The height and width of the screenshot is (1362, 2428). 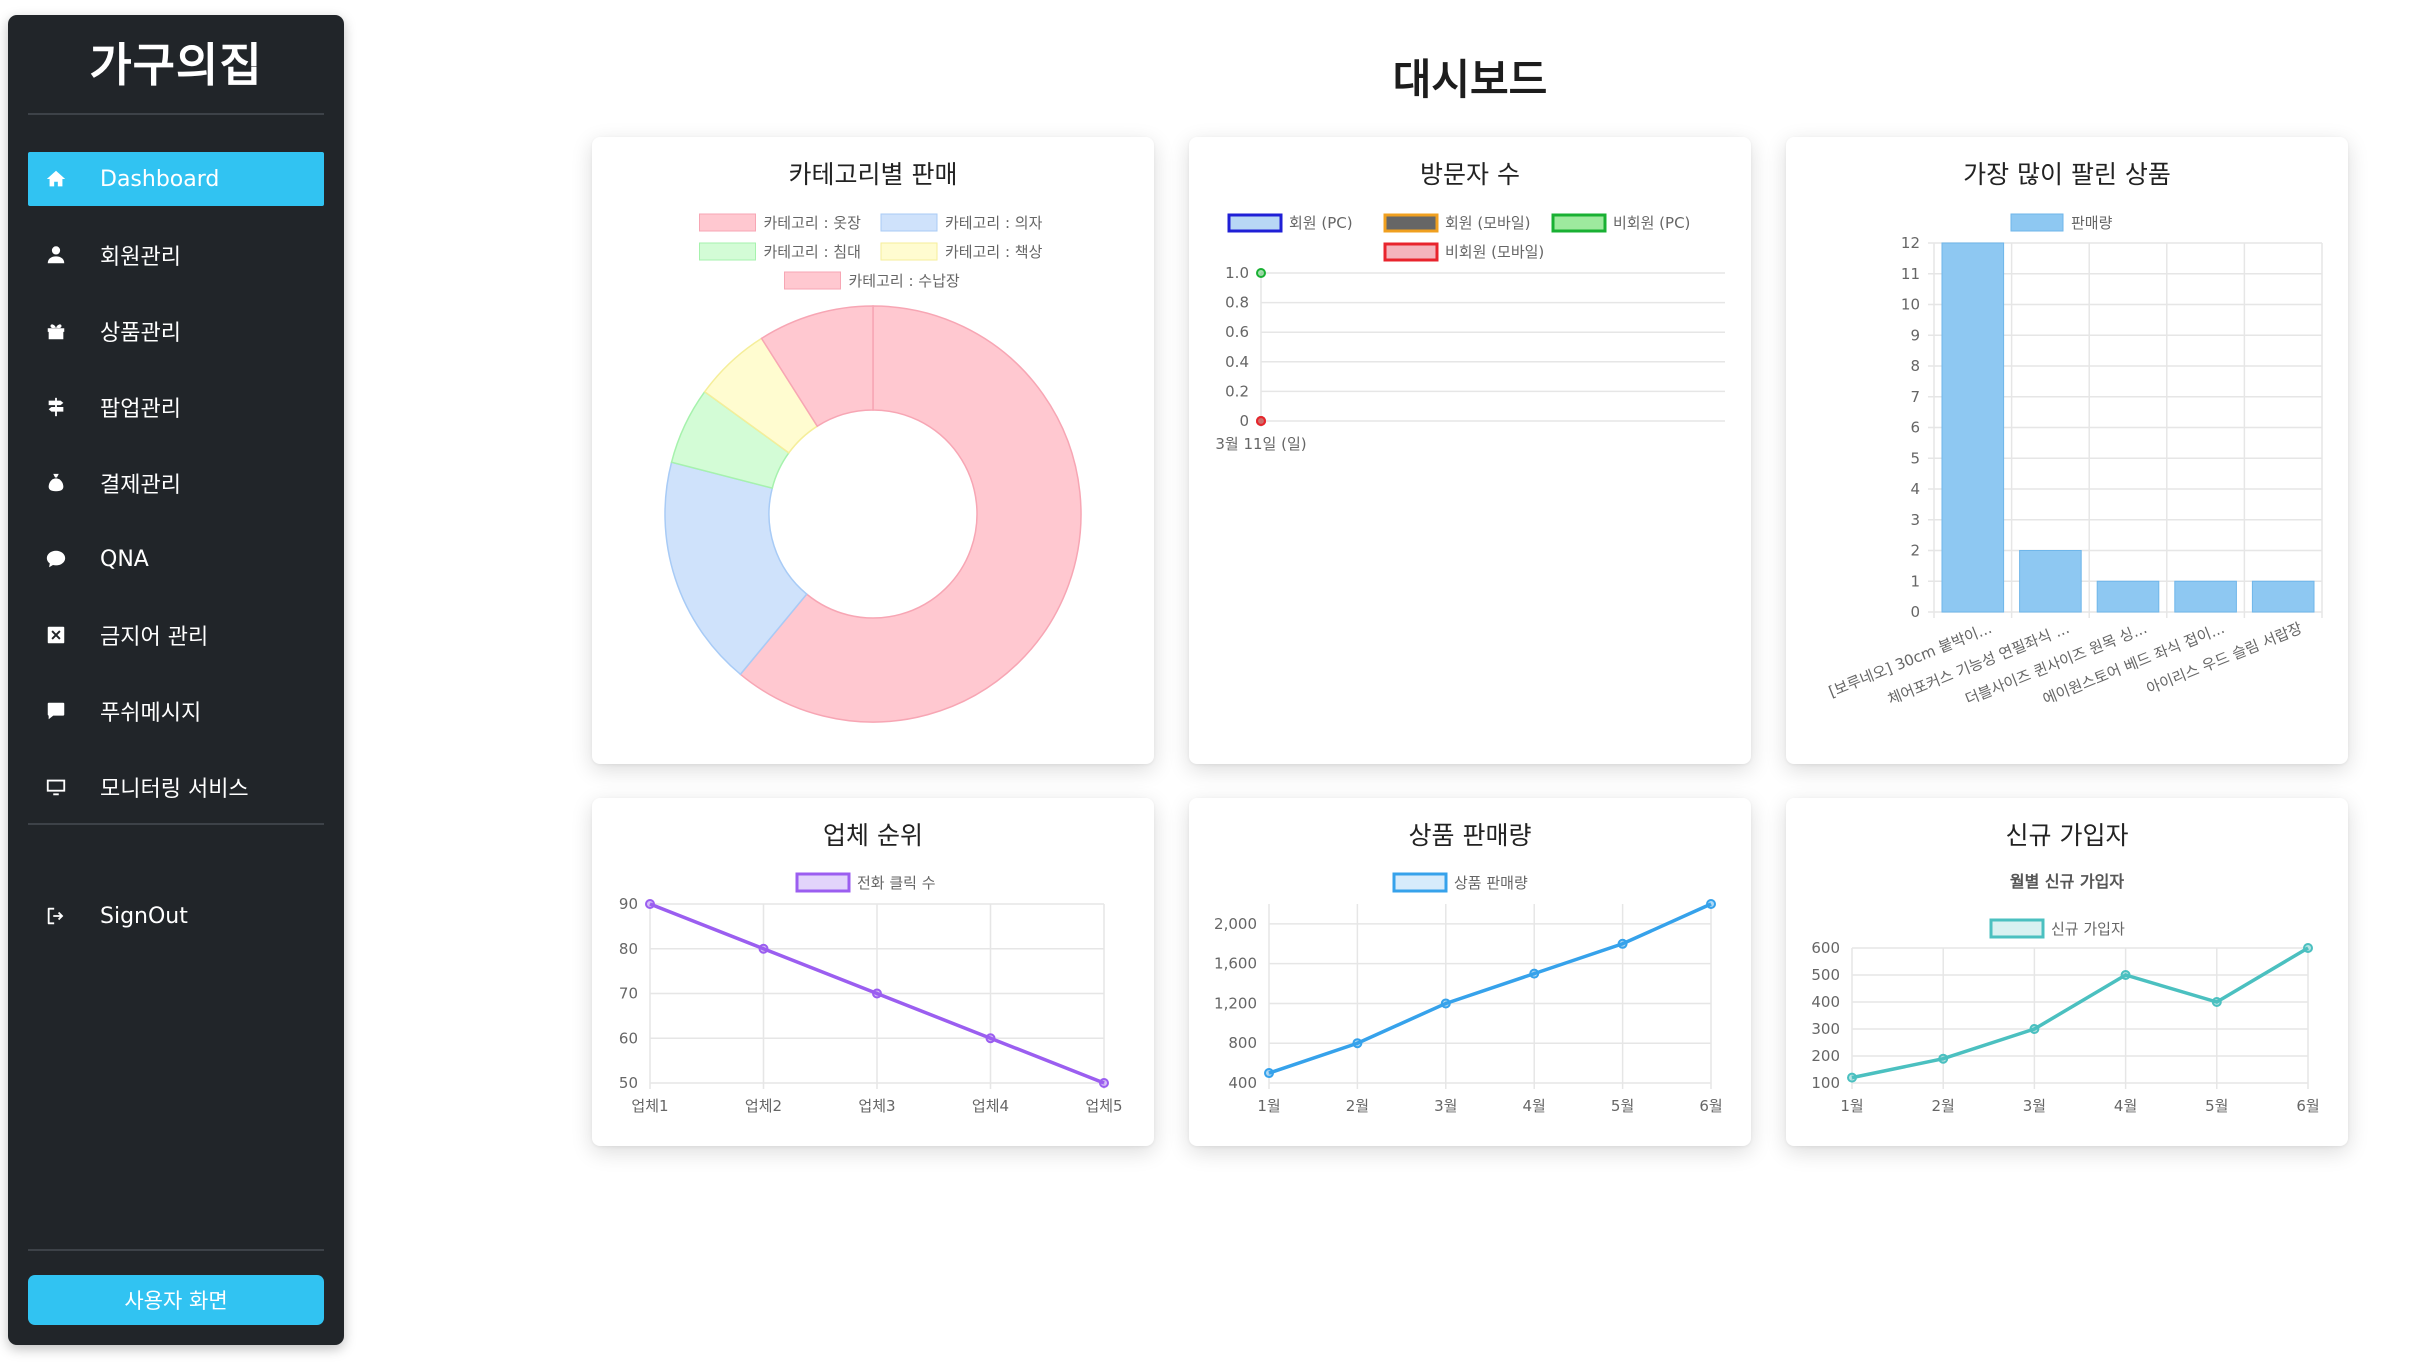 I want to click on legend-label: 비회원 (PC), so click(x=1651, y=223).